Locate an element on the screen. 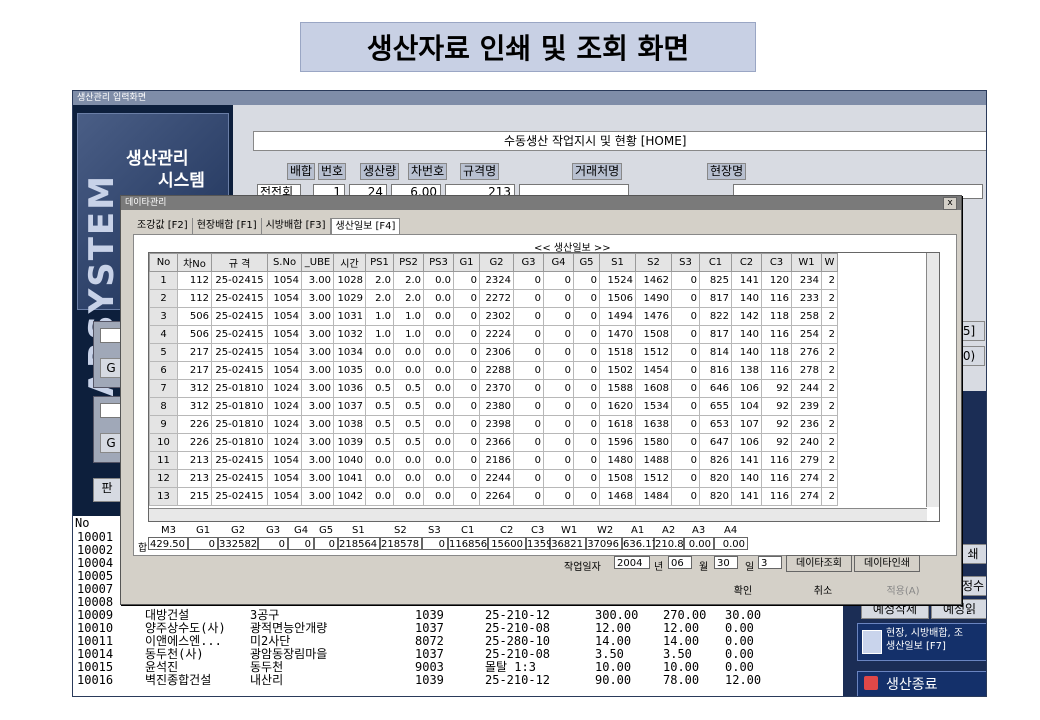 This screenshot has height=720, width=1040. day-to-field: 3 is located at coordinates (770, 562).